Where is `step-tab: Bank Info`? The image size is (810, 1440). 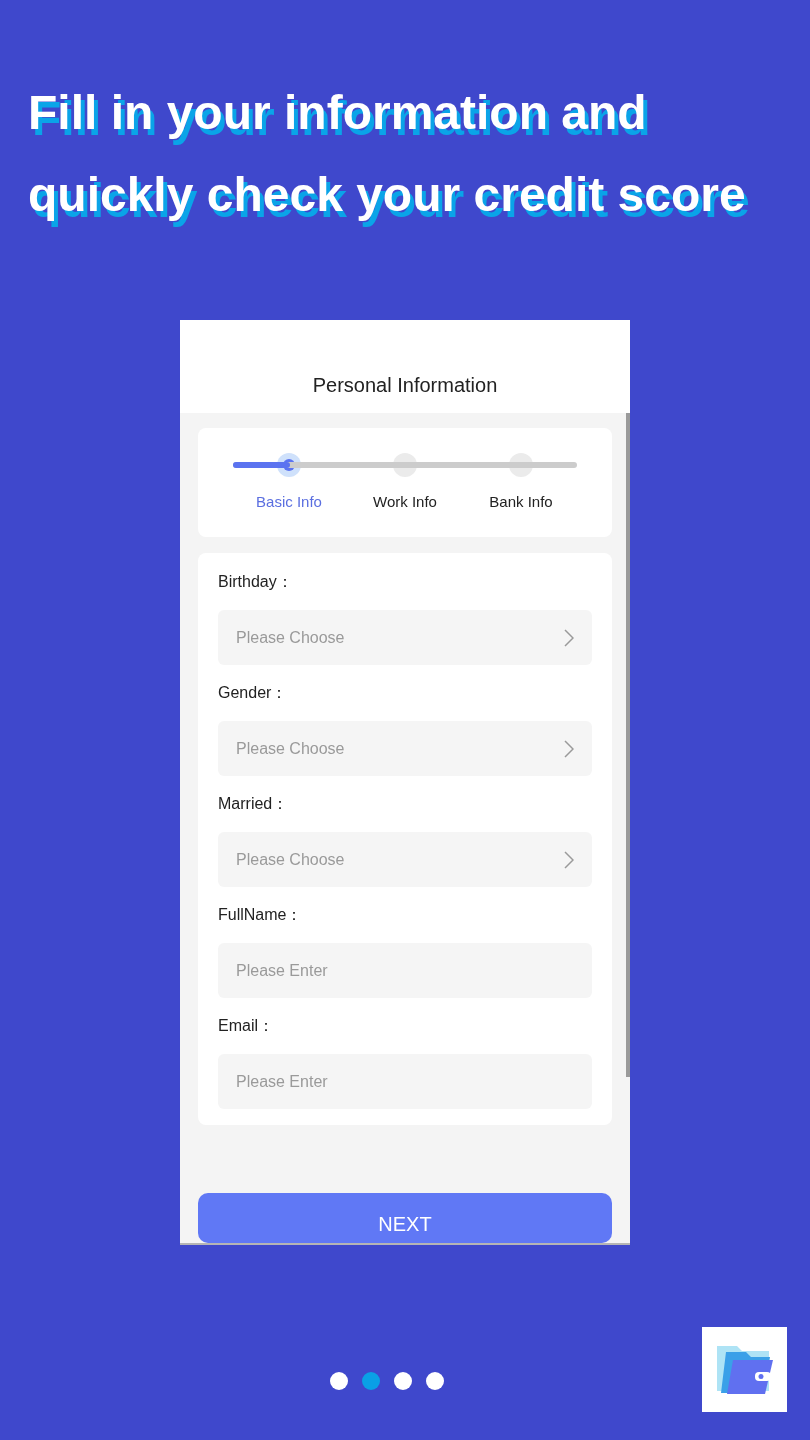
step-tab: Bank Info is located at coordinates (521, 502).